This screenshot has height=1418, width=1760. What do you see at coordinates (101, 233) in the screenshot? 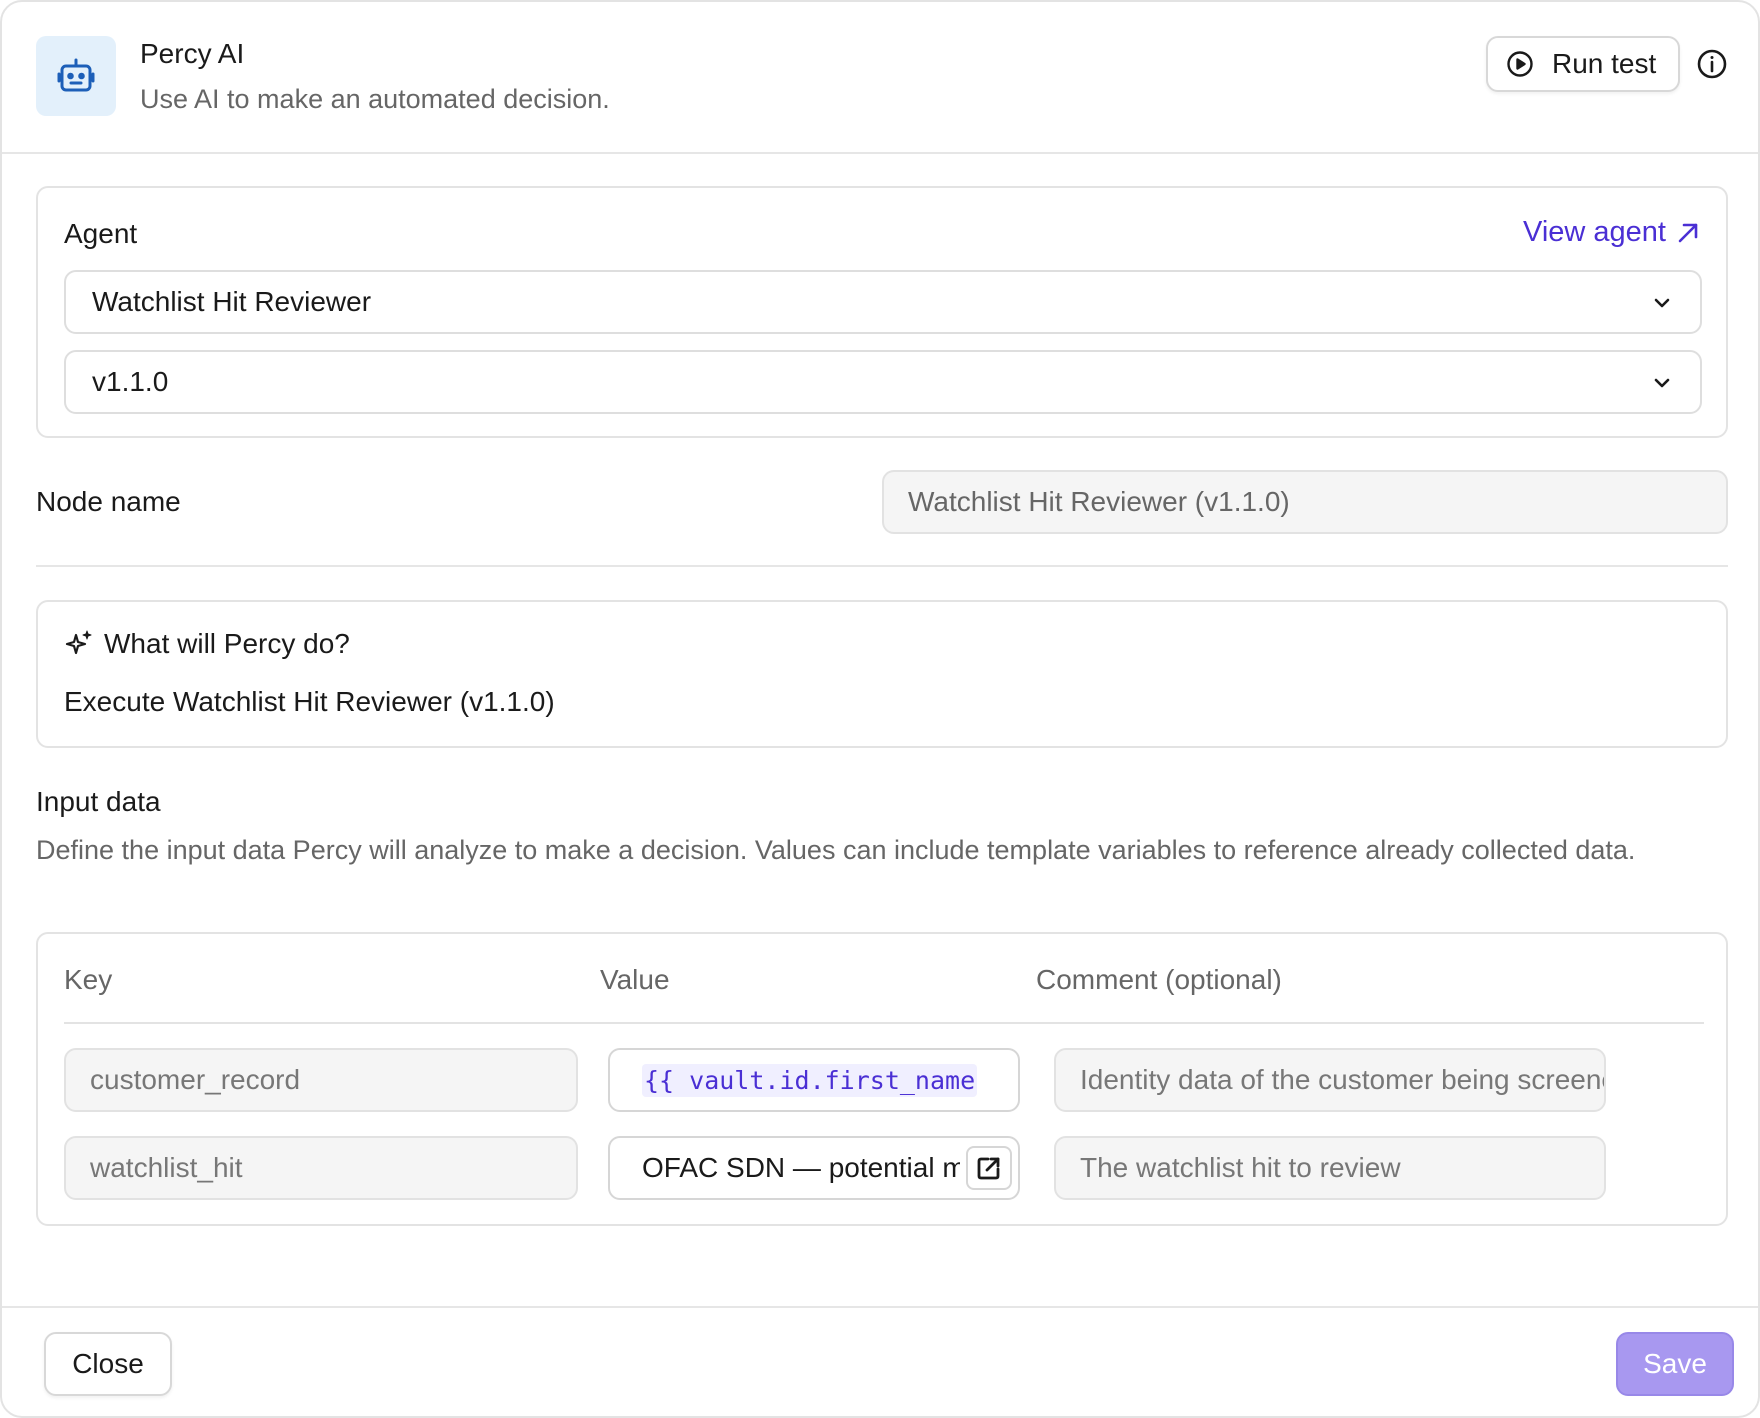
I see `agent-label: Agent` at bounding box center [101, 233].